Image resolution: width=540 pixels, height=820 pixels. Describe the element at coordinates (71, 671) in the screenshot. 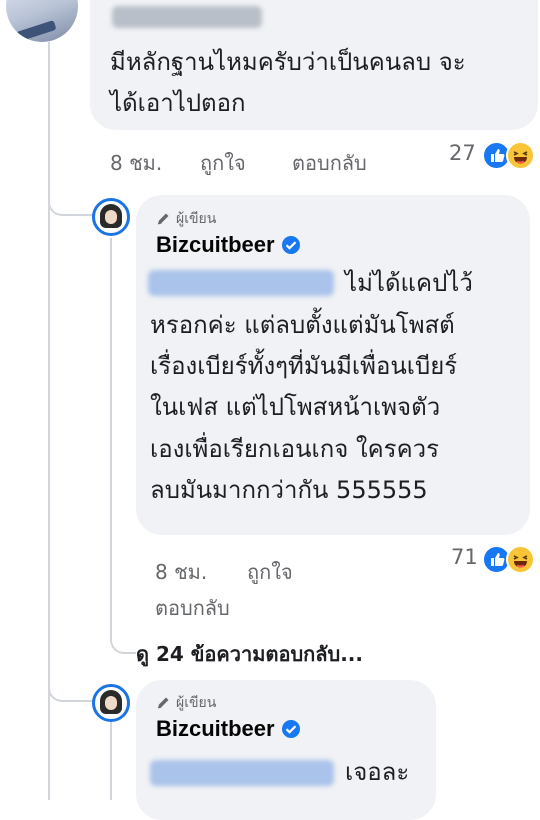

I see `thread-connector-reply2` at that location.